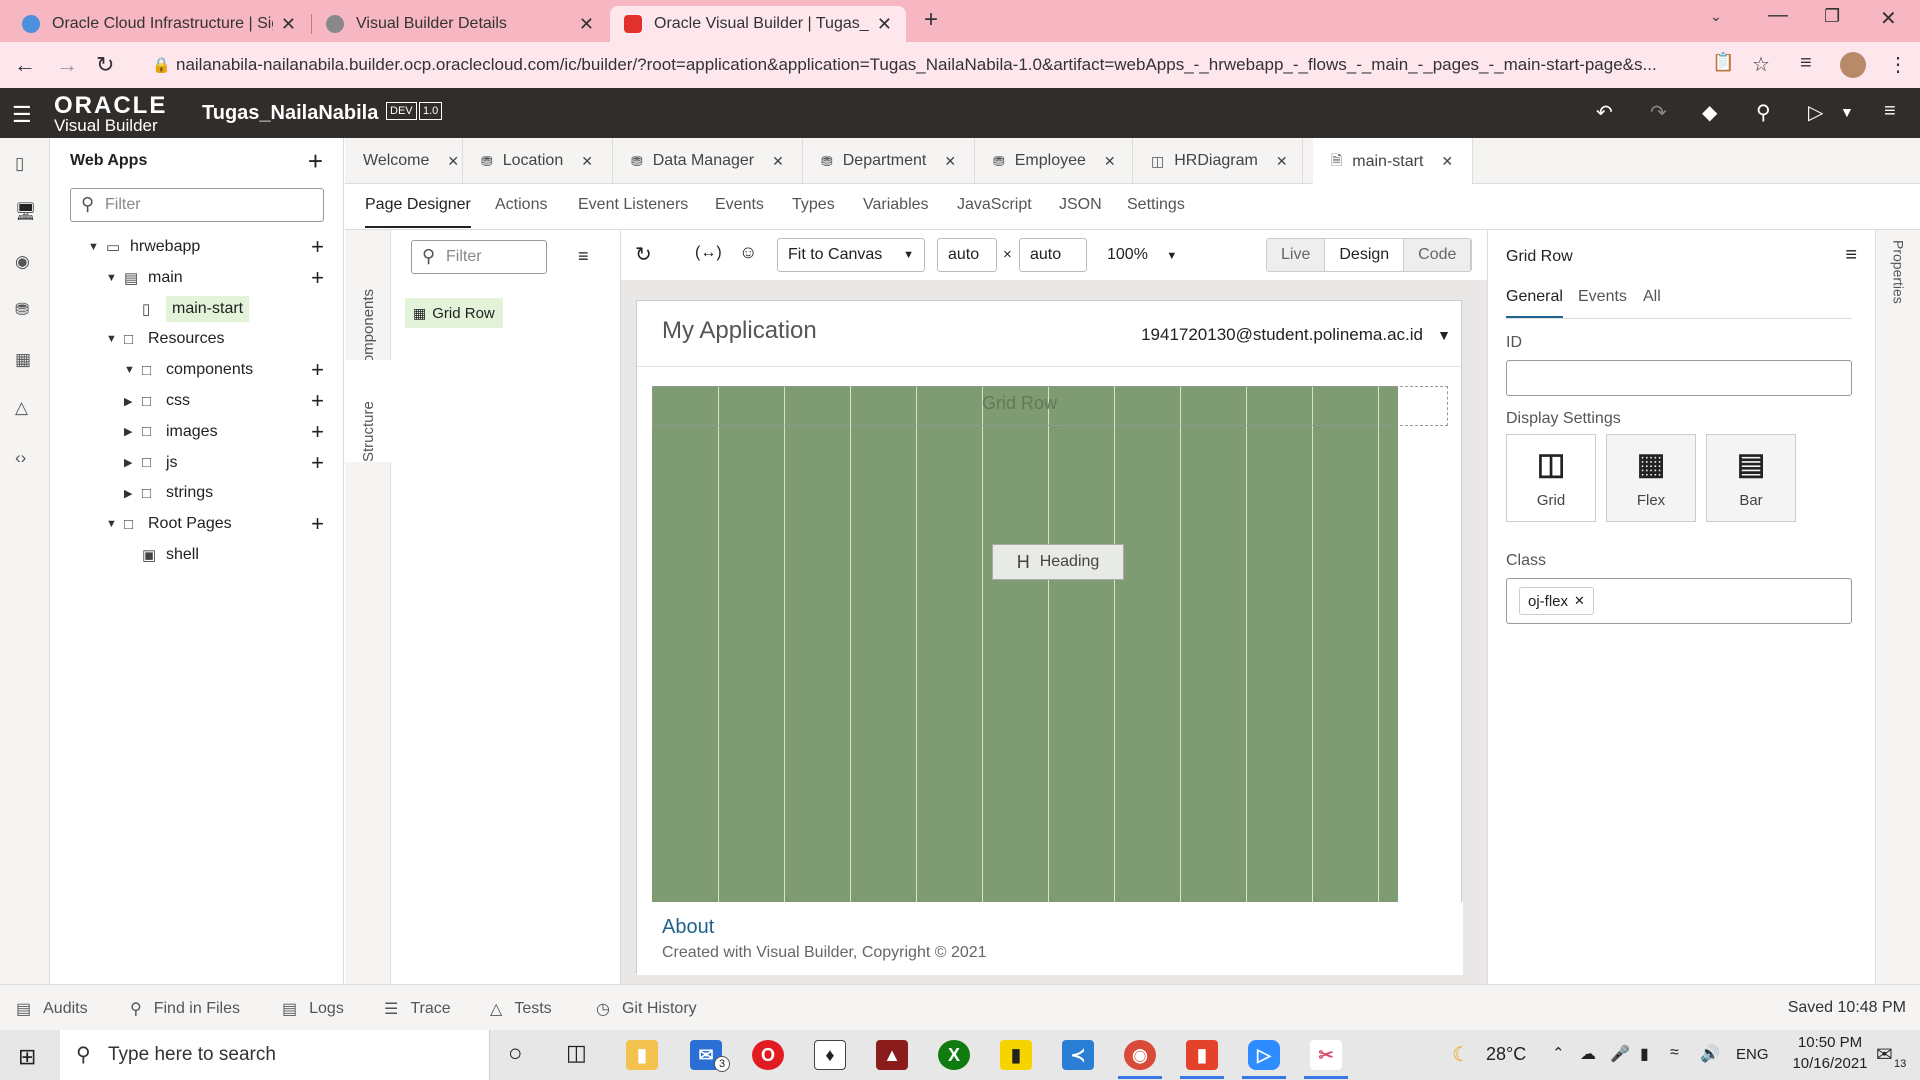  Describe the element at coordinates (417, 1009) in the screenshot. I see `trace-button: ☰ Trace` at that location.